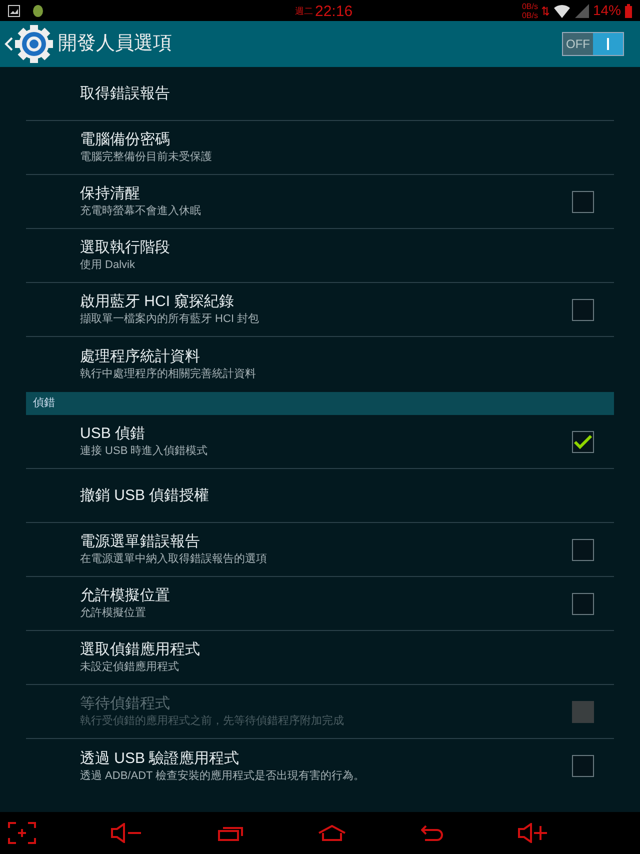 This screenshot has width=640, height=854. I want to click on setting-title: 允許模擬位置, so click(326, 596).